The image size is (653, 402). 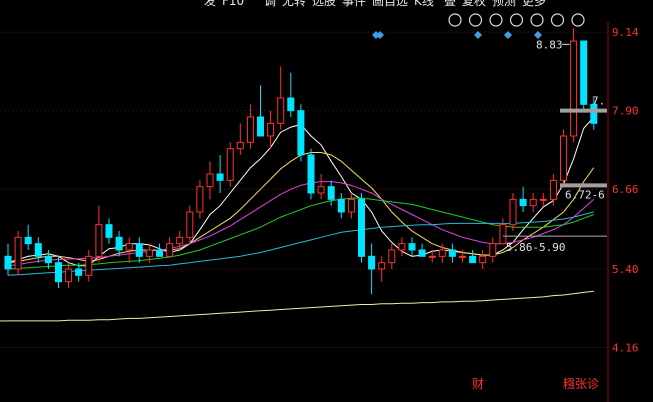 I want to click on eye-icon, so click(x=496, y=20).